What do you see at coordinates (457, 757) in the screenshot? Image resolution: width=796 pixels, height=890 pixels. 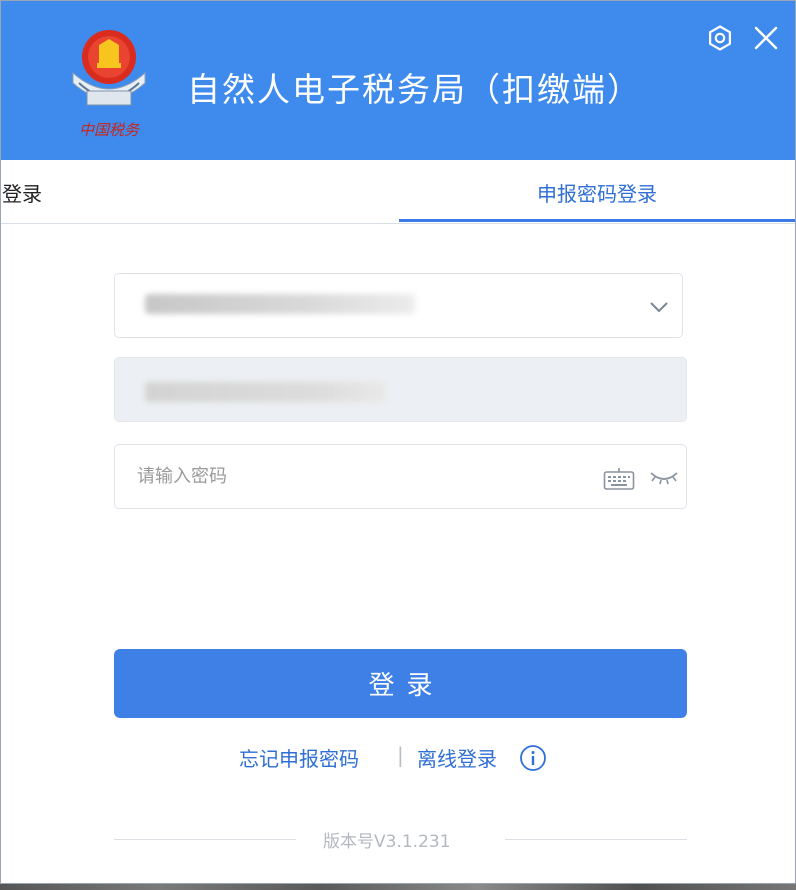 I see `offline-login-link: 离线登录` at bounding box center [457, 757].